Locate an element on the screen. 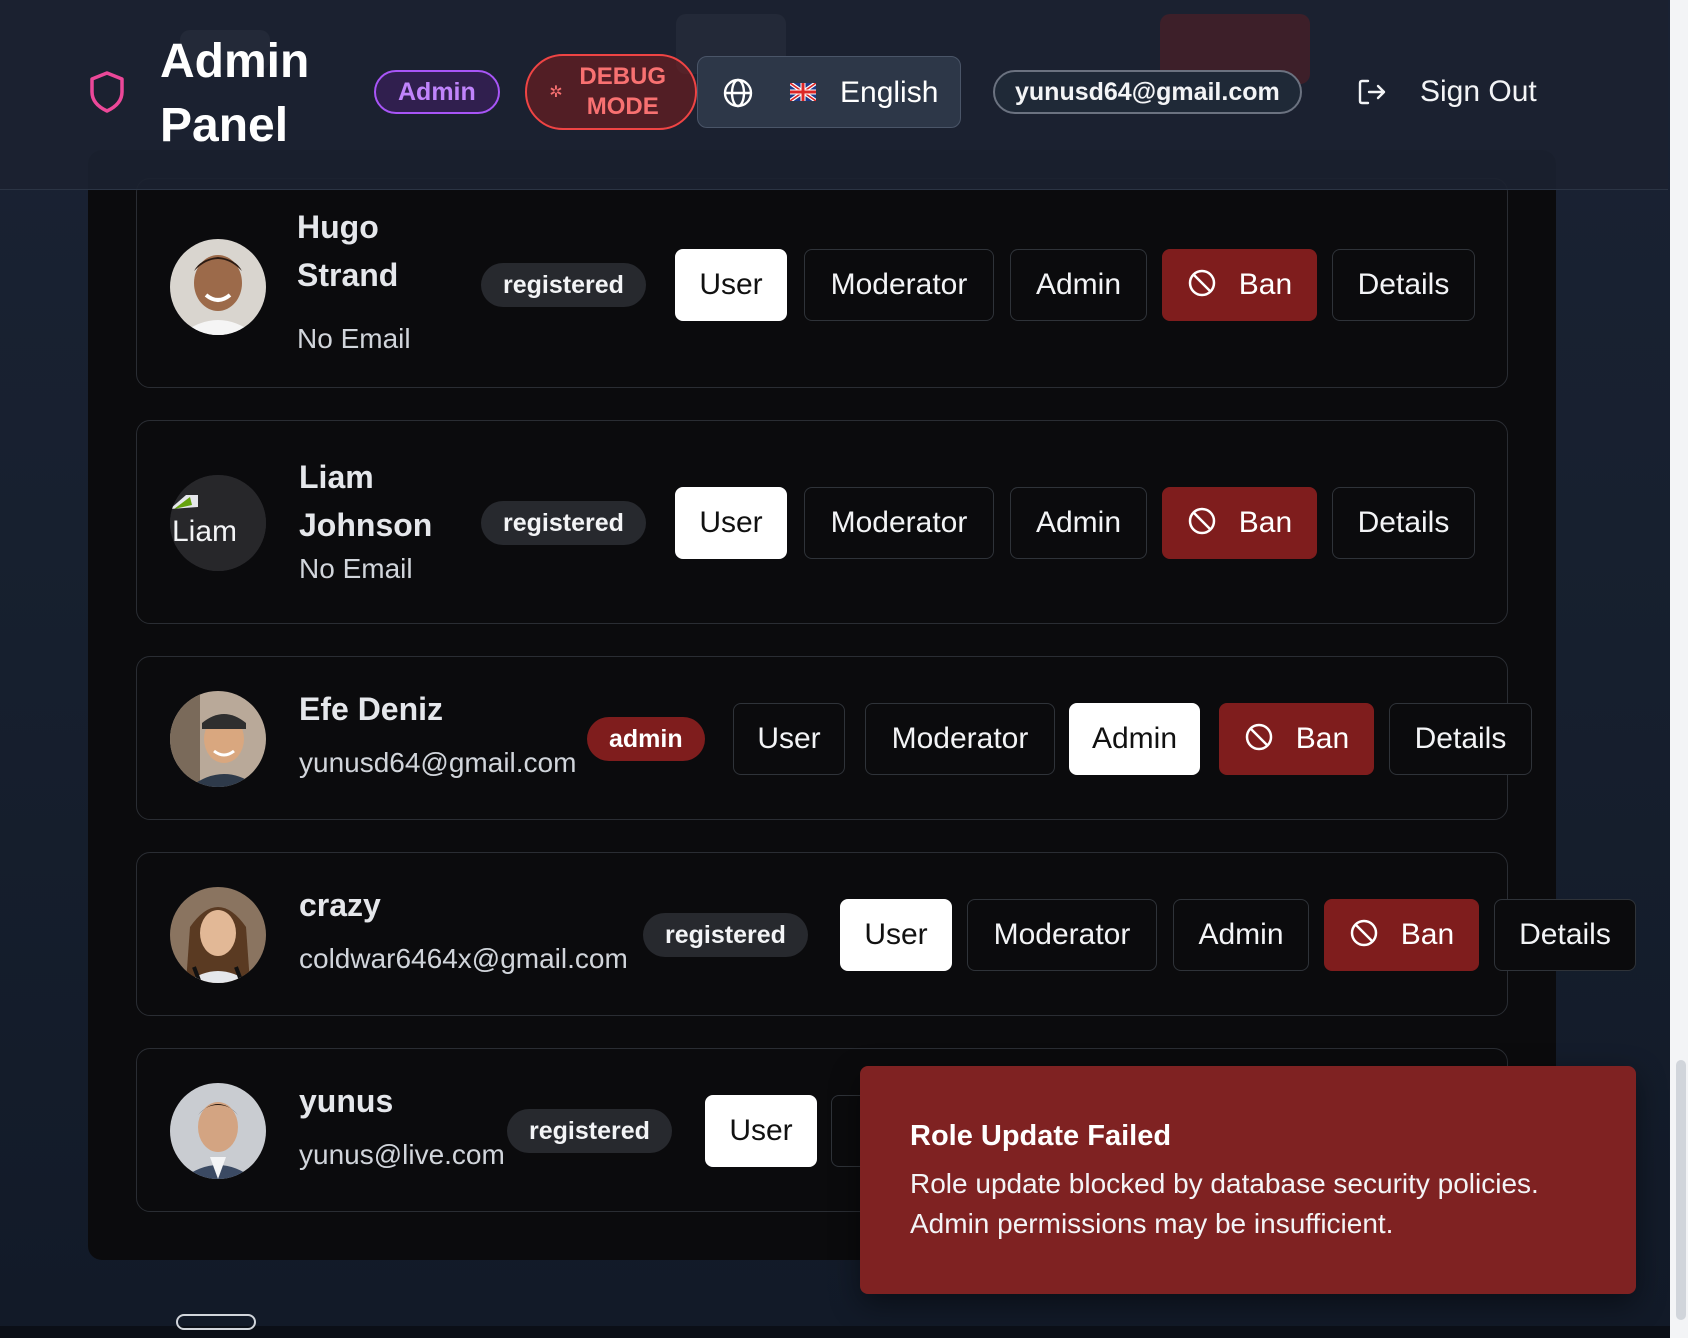  language-label: English is located at coordinates (889, 92).